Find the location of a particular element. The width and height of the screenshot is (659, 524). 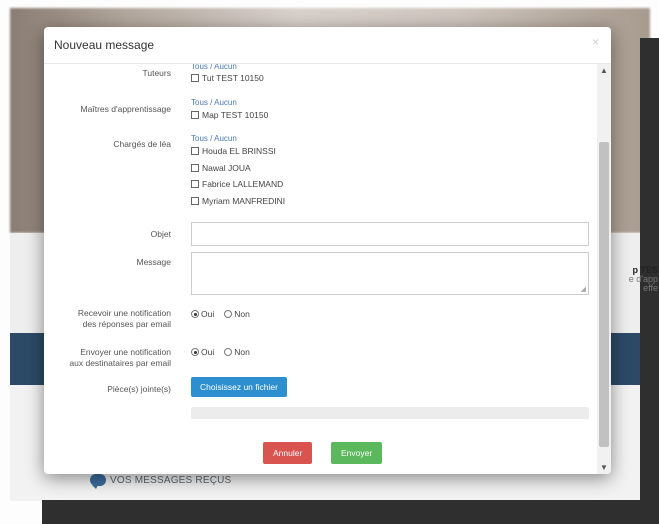

modal-title: Nouveau message is located at coordinates (104, 45).